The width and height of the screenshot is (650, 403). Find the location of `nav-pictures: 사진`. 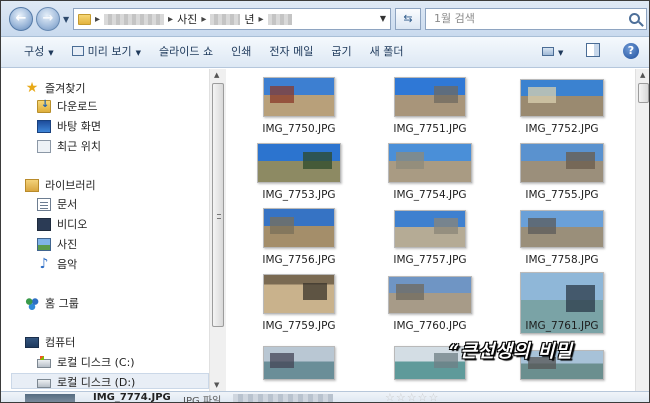

nav-pictures: 사진 is located at coordinates (57, 244).